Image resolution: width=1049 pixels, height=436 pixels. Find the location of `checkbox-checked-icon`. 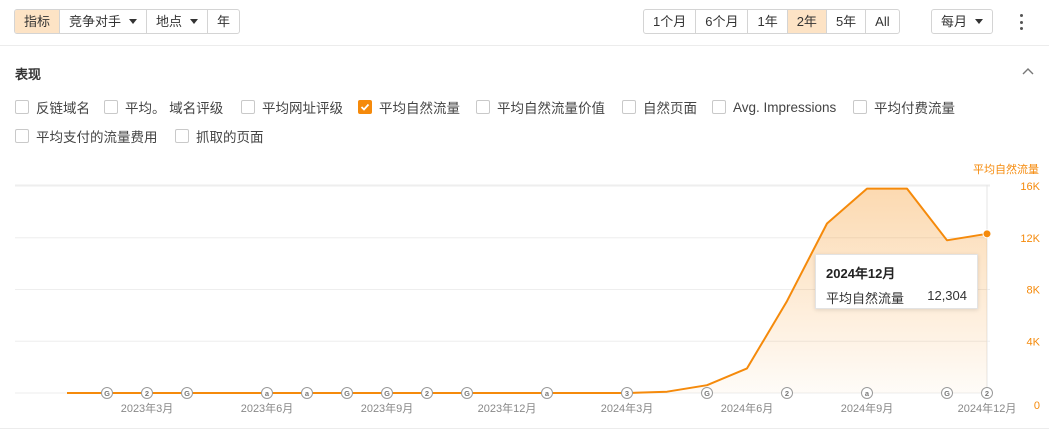

checkbox-checked-icon is located at coordinates (365, 107).